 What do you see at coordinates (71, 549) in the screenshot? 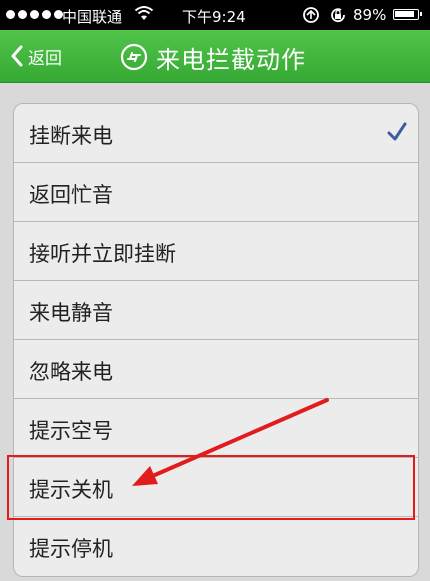
I see `option-label: 提示停机` at bounding box center [71, 549].